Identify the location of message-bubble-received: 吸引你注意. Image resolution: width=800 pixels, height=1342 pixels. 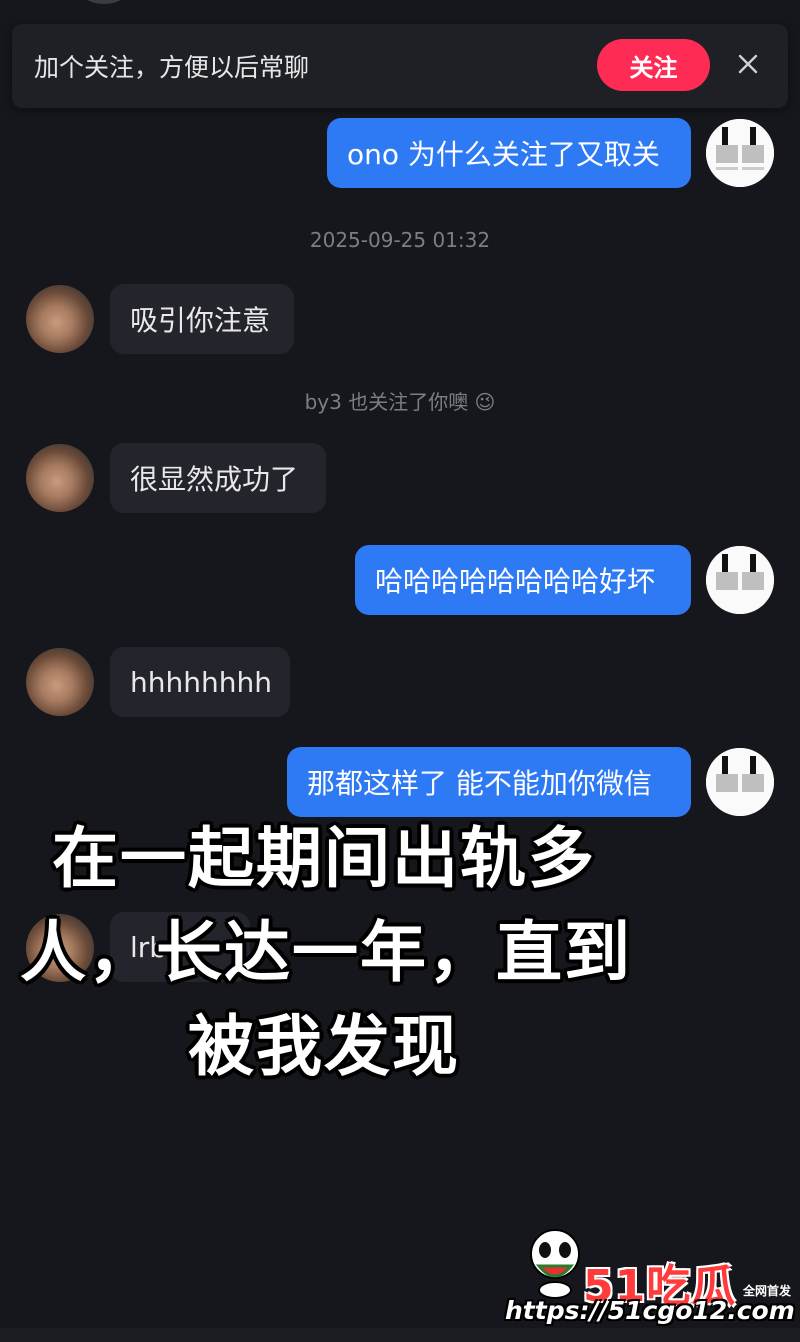
(202, 319).